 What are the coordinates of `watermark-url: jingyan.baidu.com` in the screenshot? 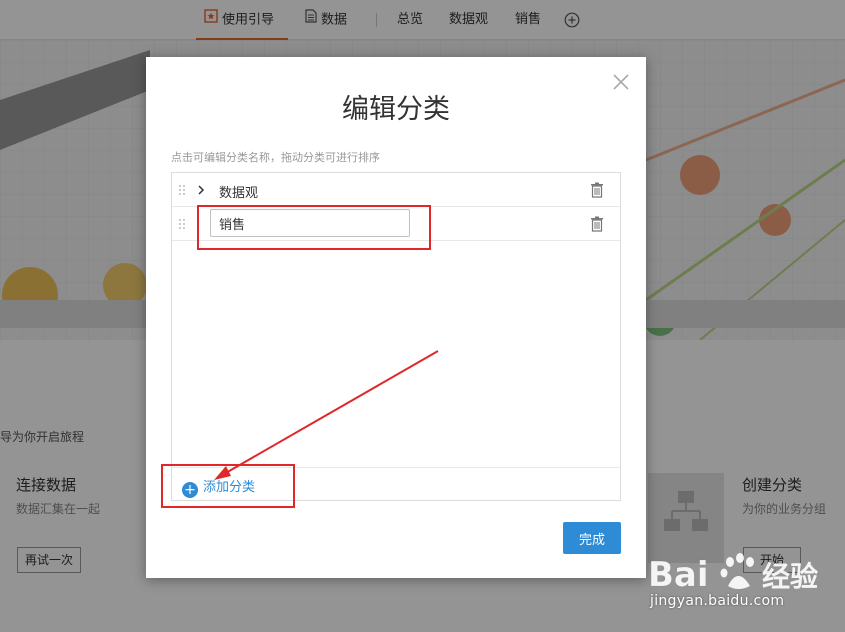 It's located at (717, 601).